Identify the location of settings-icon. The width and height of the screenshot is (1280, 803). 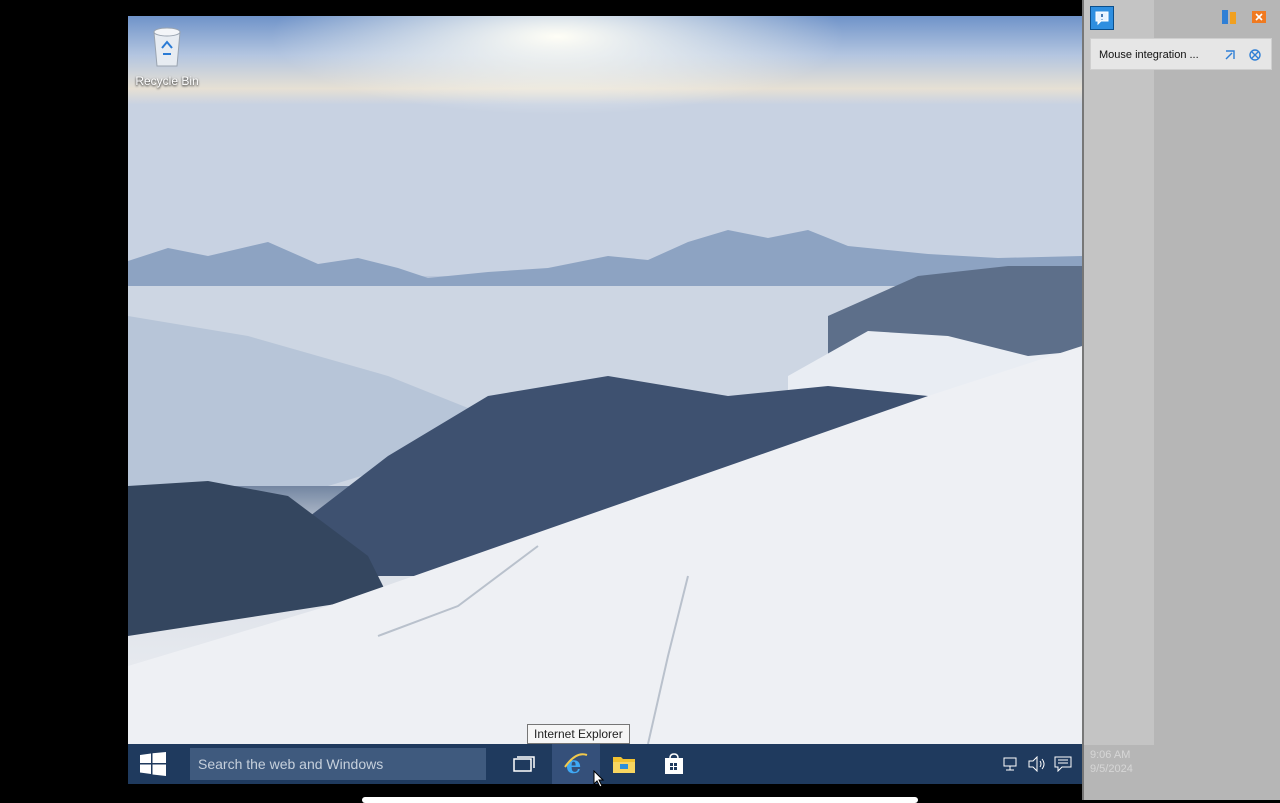
(1229, 17).